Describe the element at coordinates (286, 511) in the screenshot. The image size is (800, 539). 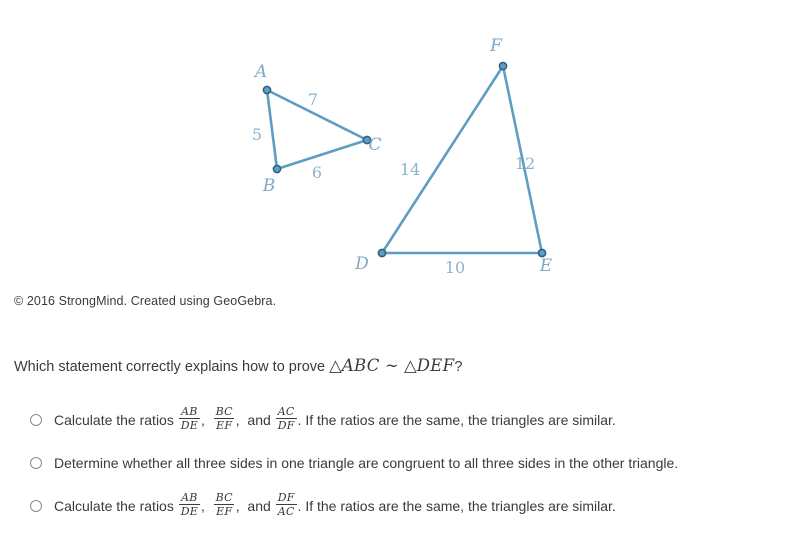
I see `fraction-denominator: AC` at that location.